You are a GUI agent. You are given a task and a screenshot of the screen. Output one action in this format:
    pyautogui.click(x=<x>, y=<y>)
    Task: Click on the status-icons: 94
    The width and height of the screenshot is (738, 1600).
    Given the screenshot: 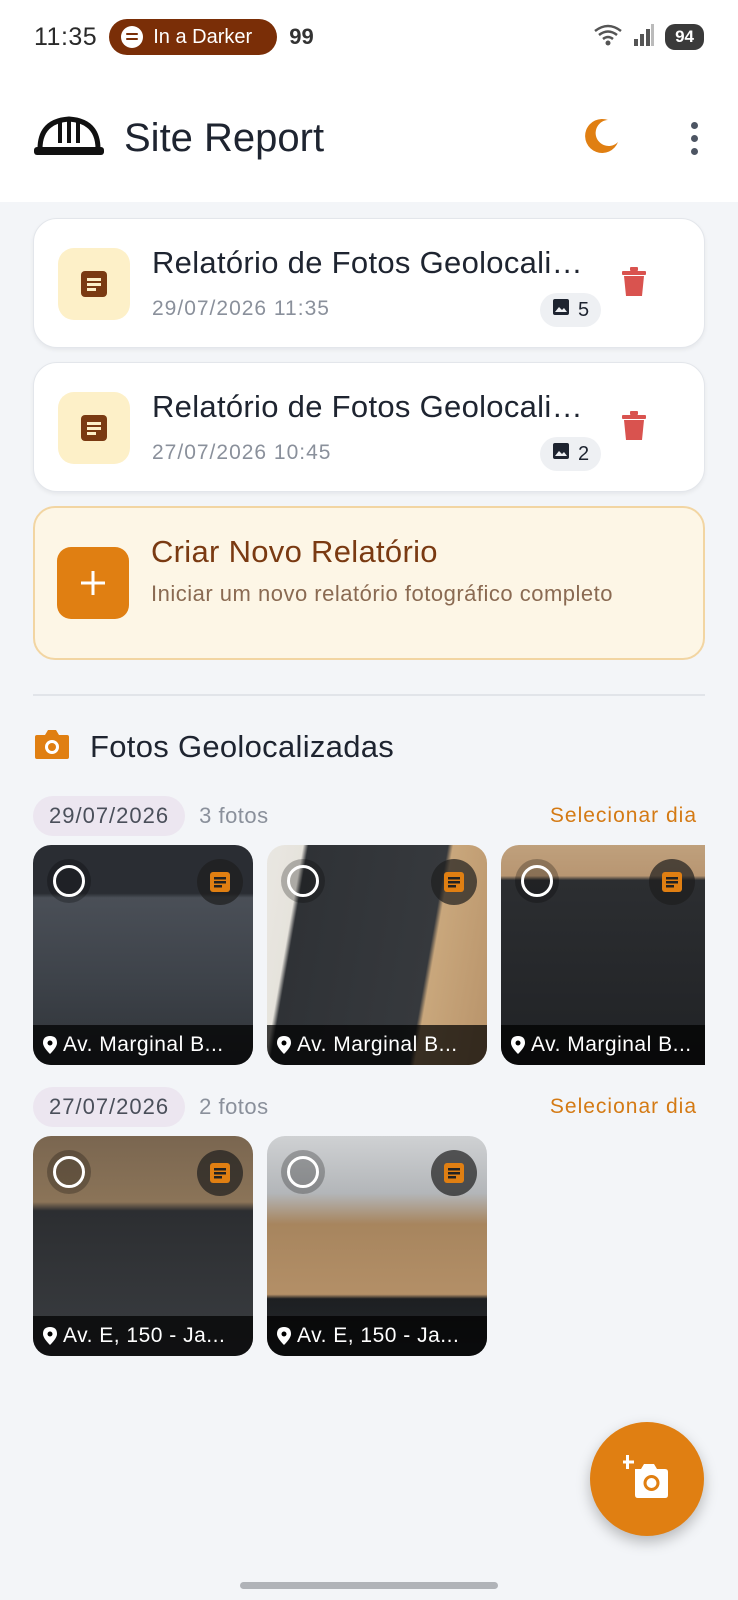 What is the action you would take?
    pyautogui.click(x=648, y=37)
    